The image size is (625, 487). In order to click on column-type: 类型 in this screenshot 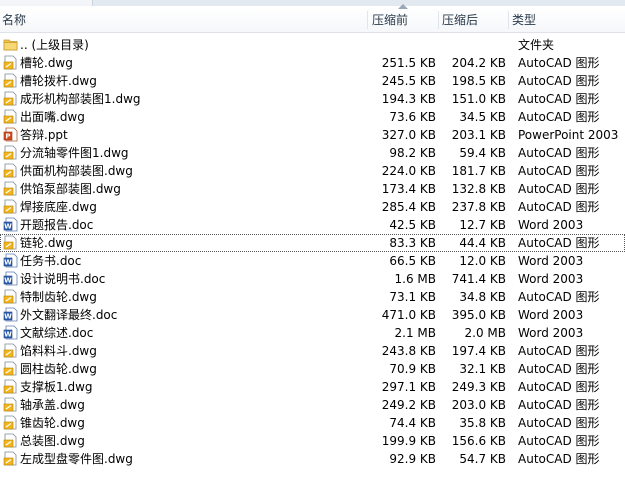, I will do `click(567, 20)`.